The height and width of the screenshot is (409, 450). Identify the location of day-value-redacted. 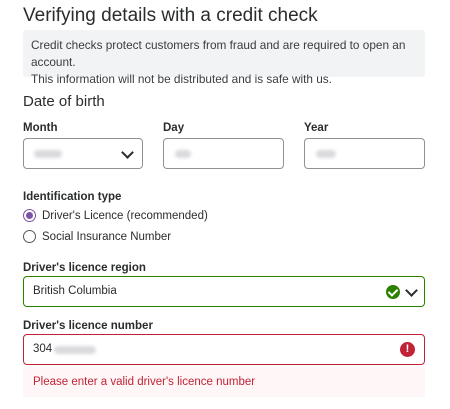
(183, 153).